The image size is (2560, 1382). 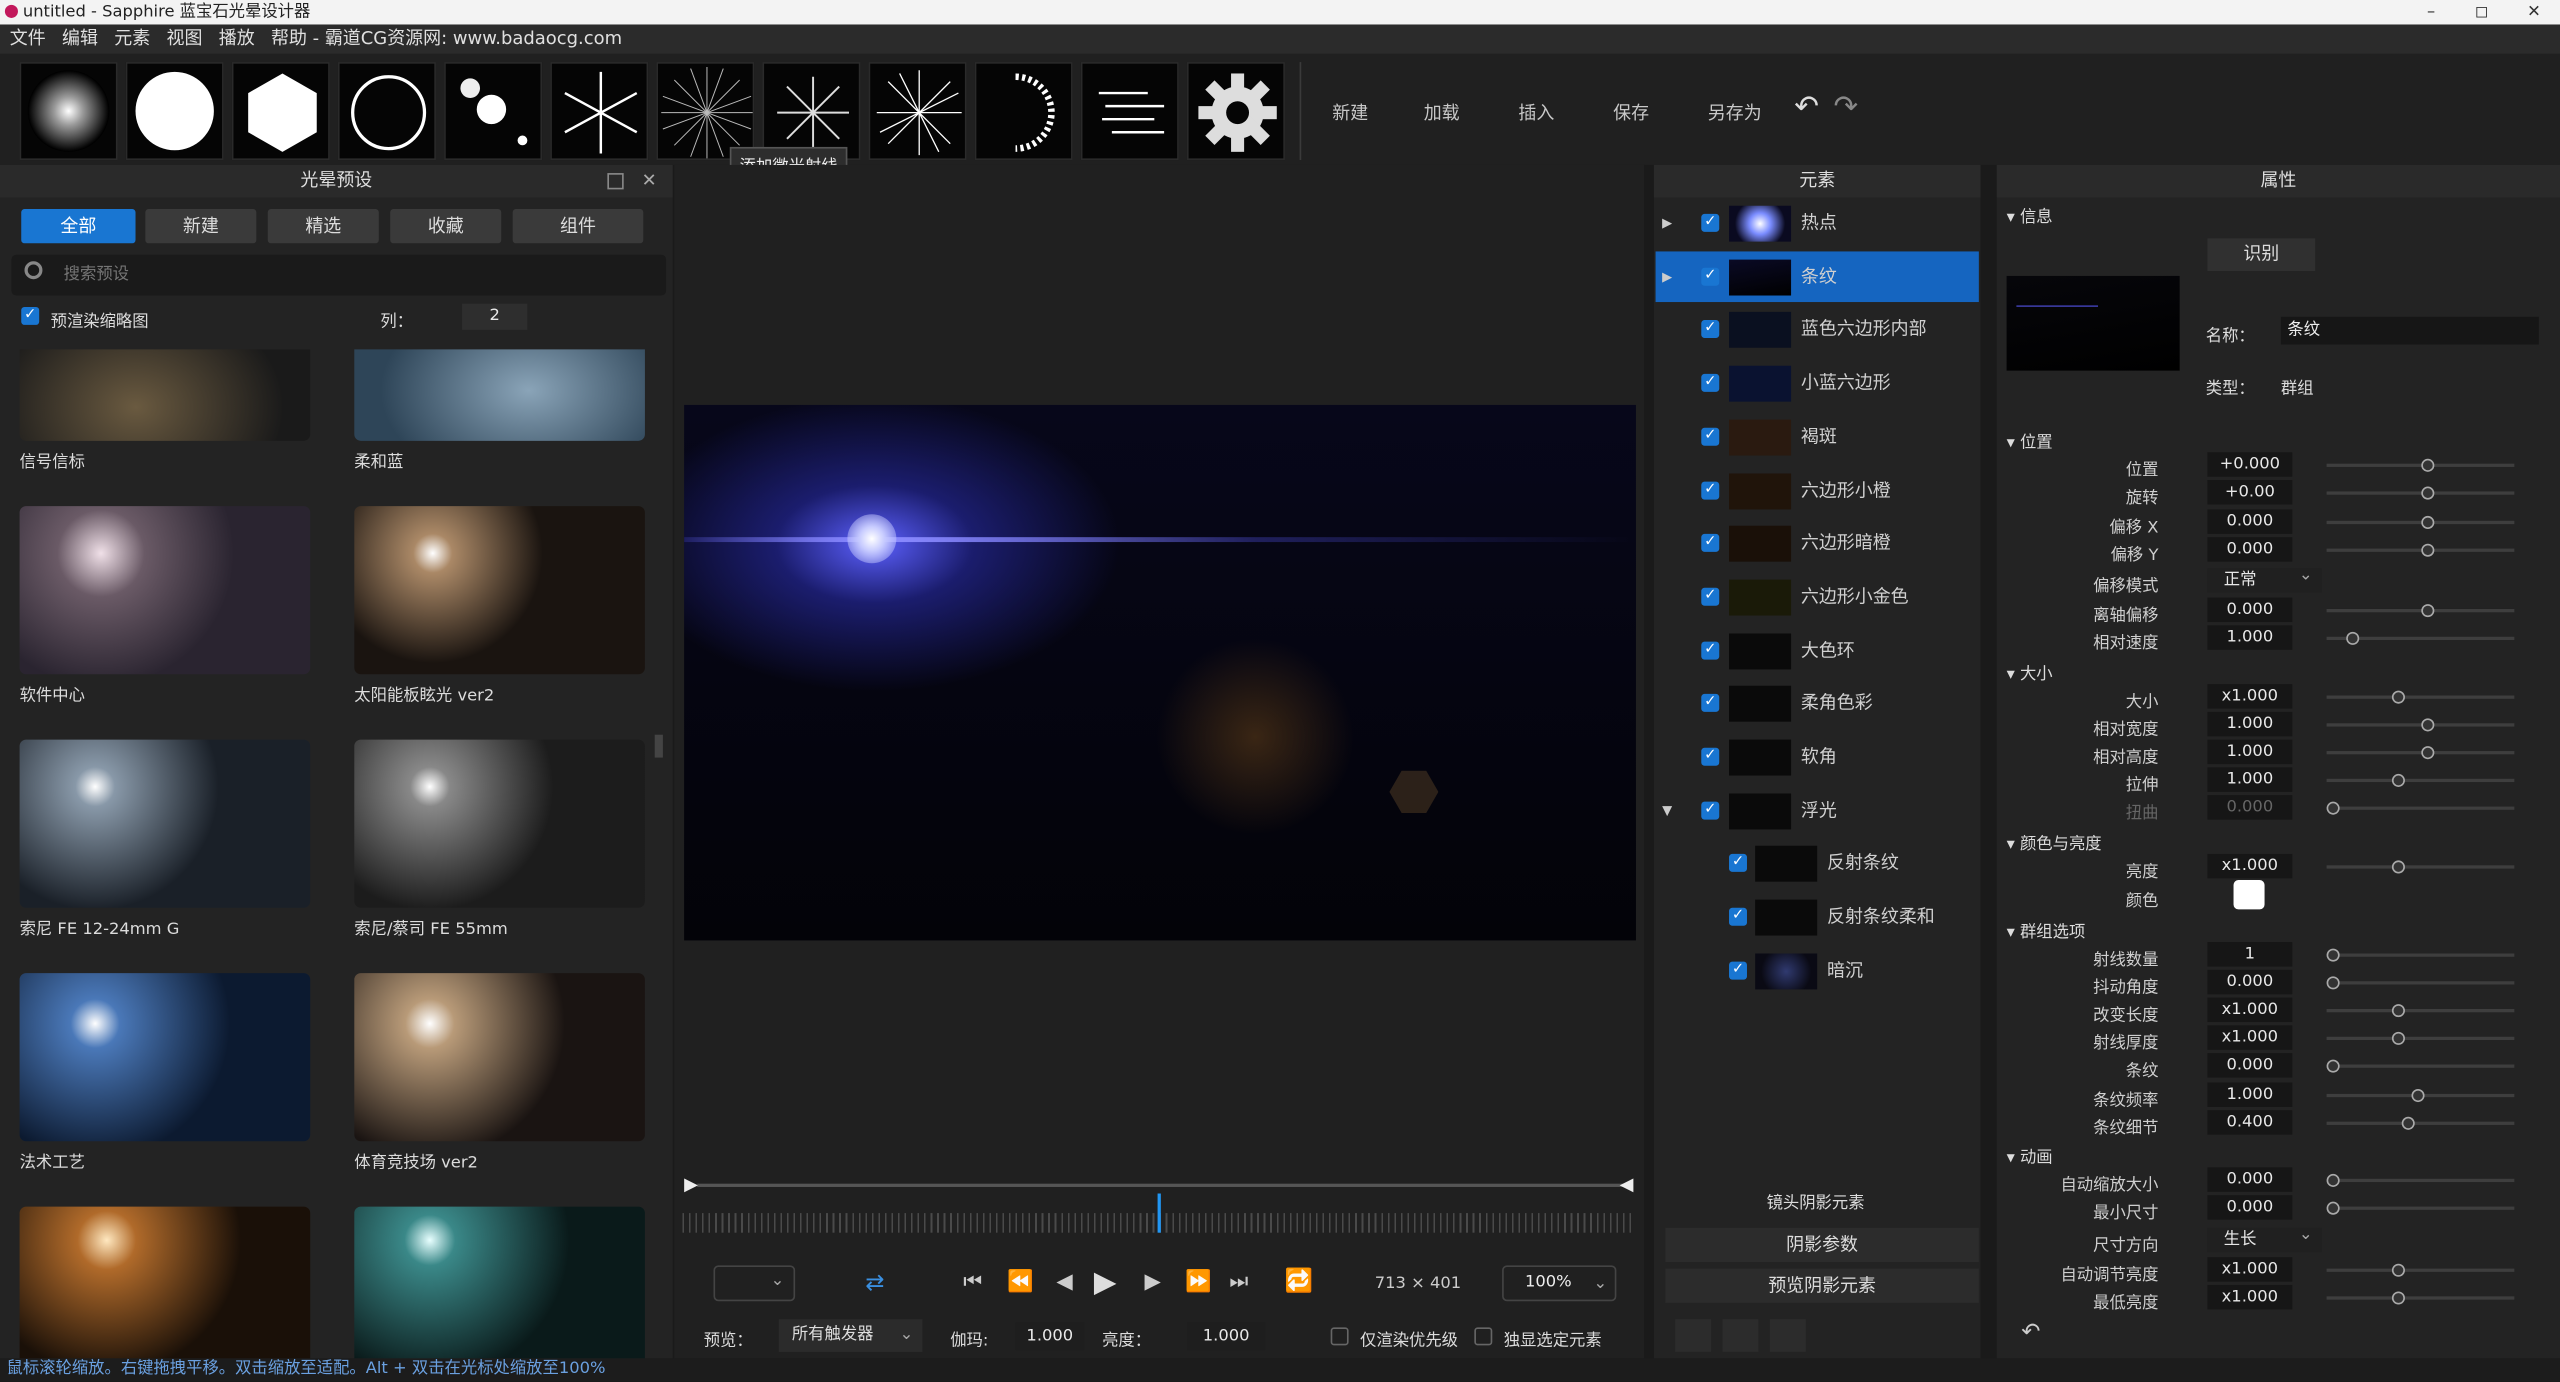 I want to click on tab-featured: 精选, so click(x=323, y=226).